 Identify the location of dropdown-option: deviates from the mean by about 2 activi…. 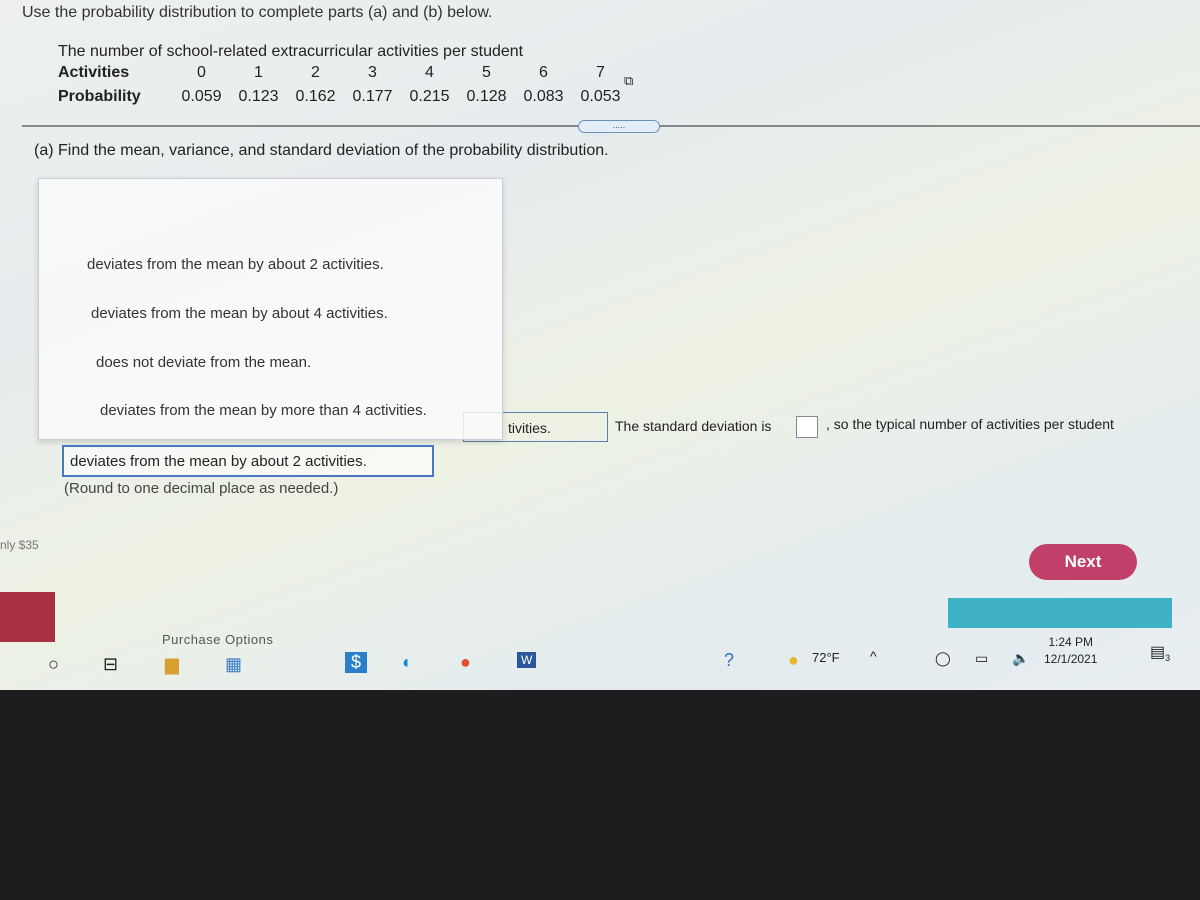
(235, 264).